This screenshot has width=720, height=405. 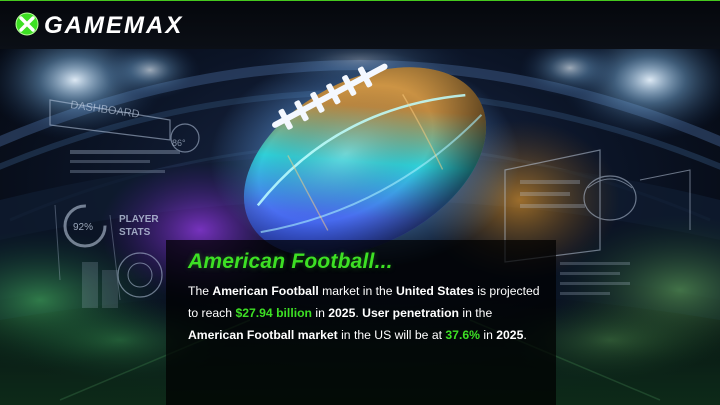 I want to click on body-bold-american-football: American Football, so click(x=265, y=291).